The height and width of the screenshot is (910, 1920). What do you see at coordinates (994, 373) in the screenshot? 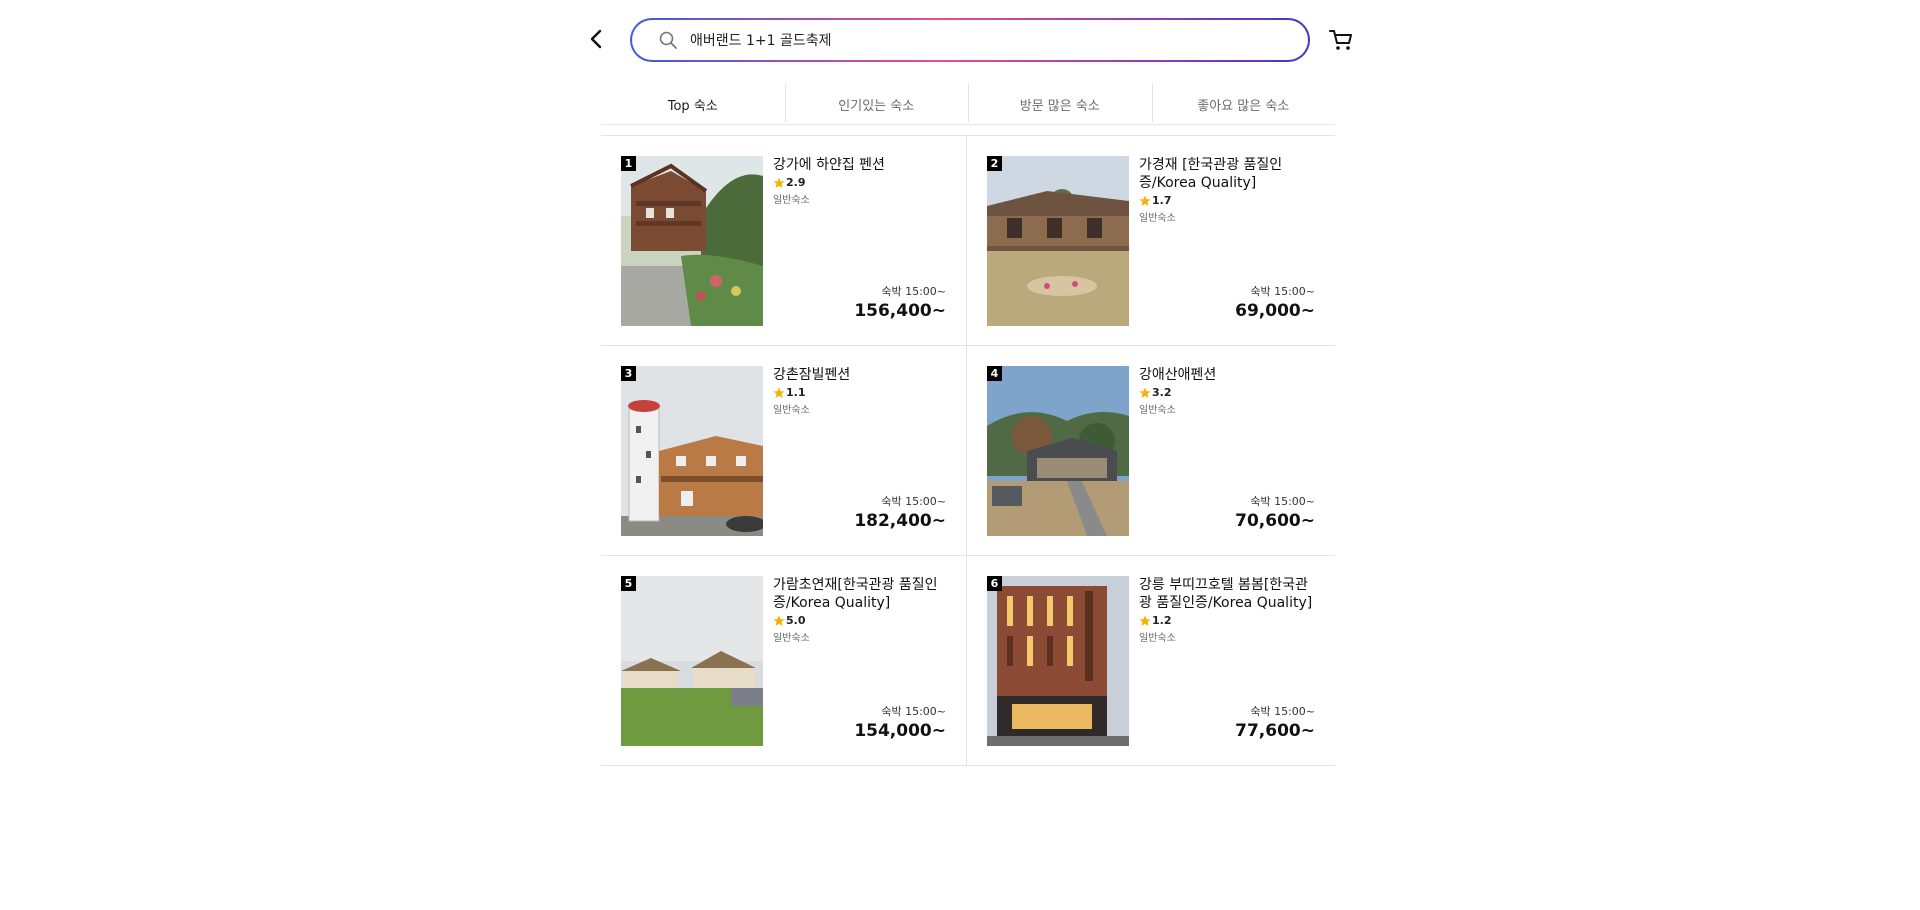
I see `rank-badge: 4` at bounding box center [994, 373].